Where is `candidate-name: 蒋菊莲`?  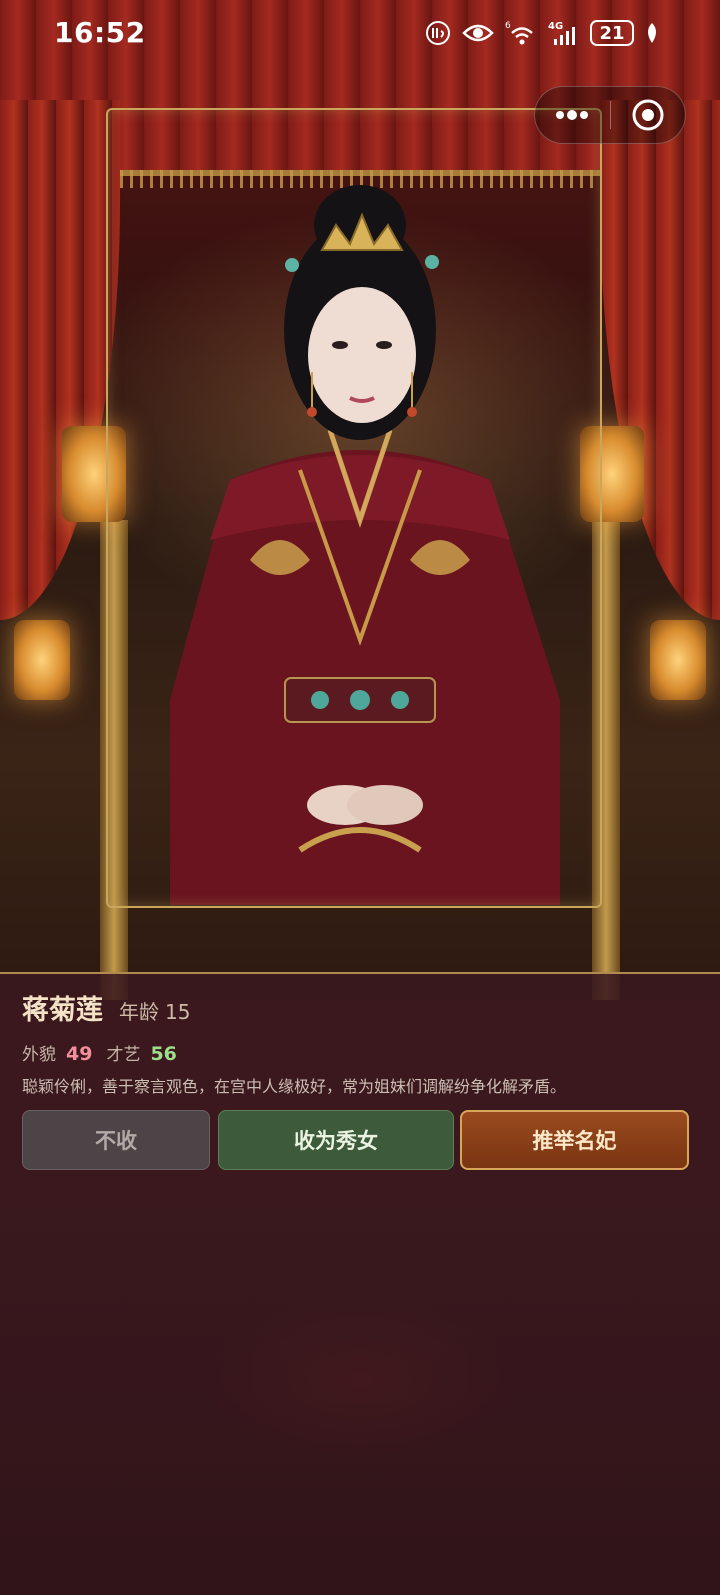 candidate-name: 蒋菊莲 is located at coordinates (62, 1010).